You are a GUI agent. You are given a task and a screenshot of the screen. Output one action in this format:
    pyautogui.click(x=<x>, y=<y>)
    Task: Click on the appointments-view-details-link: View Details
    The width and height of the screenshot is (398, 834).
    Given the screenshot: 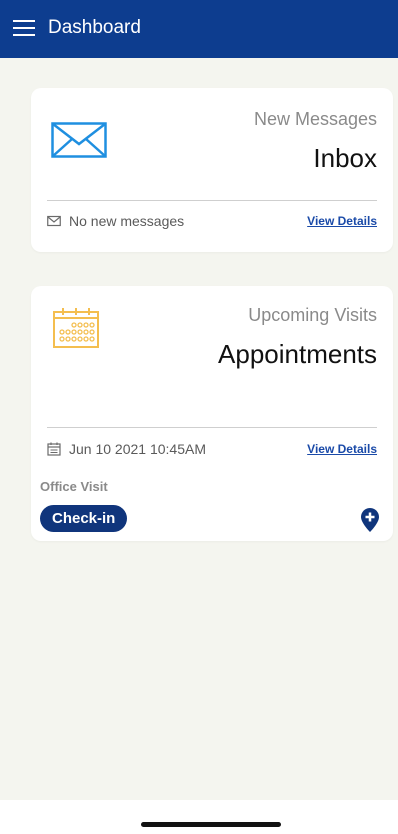 What is the action you would take?
    pyautogui.click(x=342, y=449)
    